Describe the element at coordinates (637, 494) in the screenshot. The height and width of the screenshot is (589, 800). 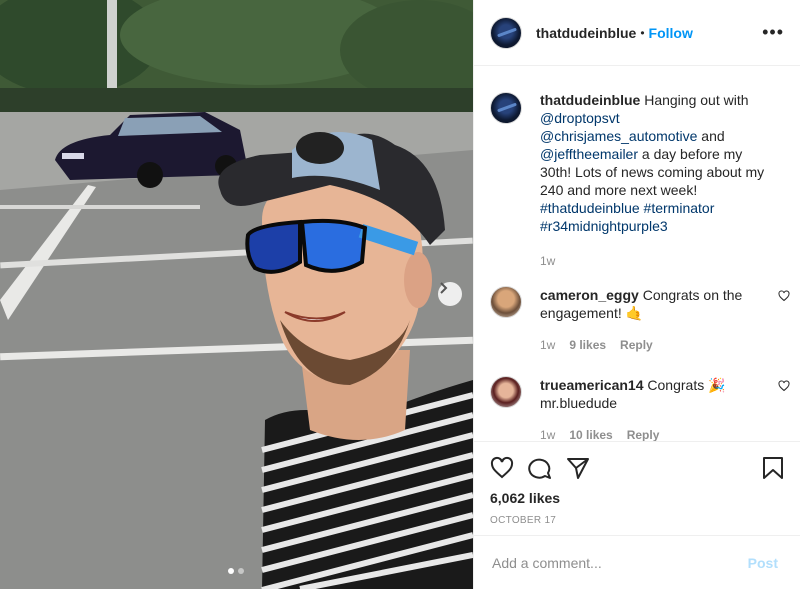
I see `likes-count: 6,062 likes` at that location.